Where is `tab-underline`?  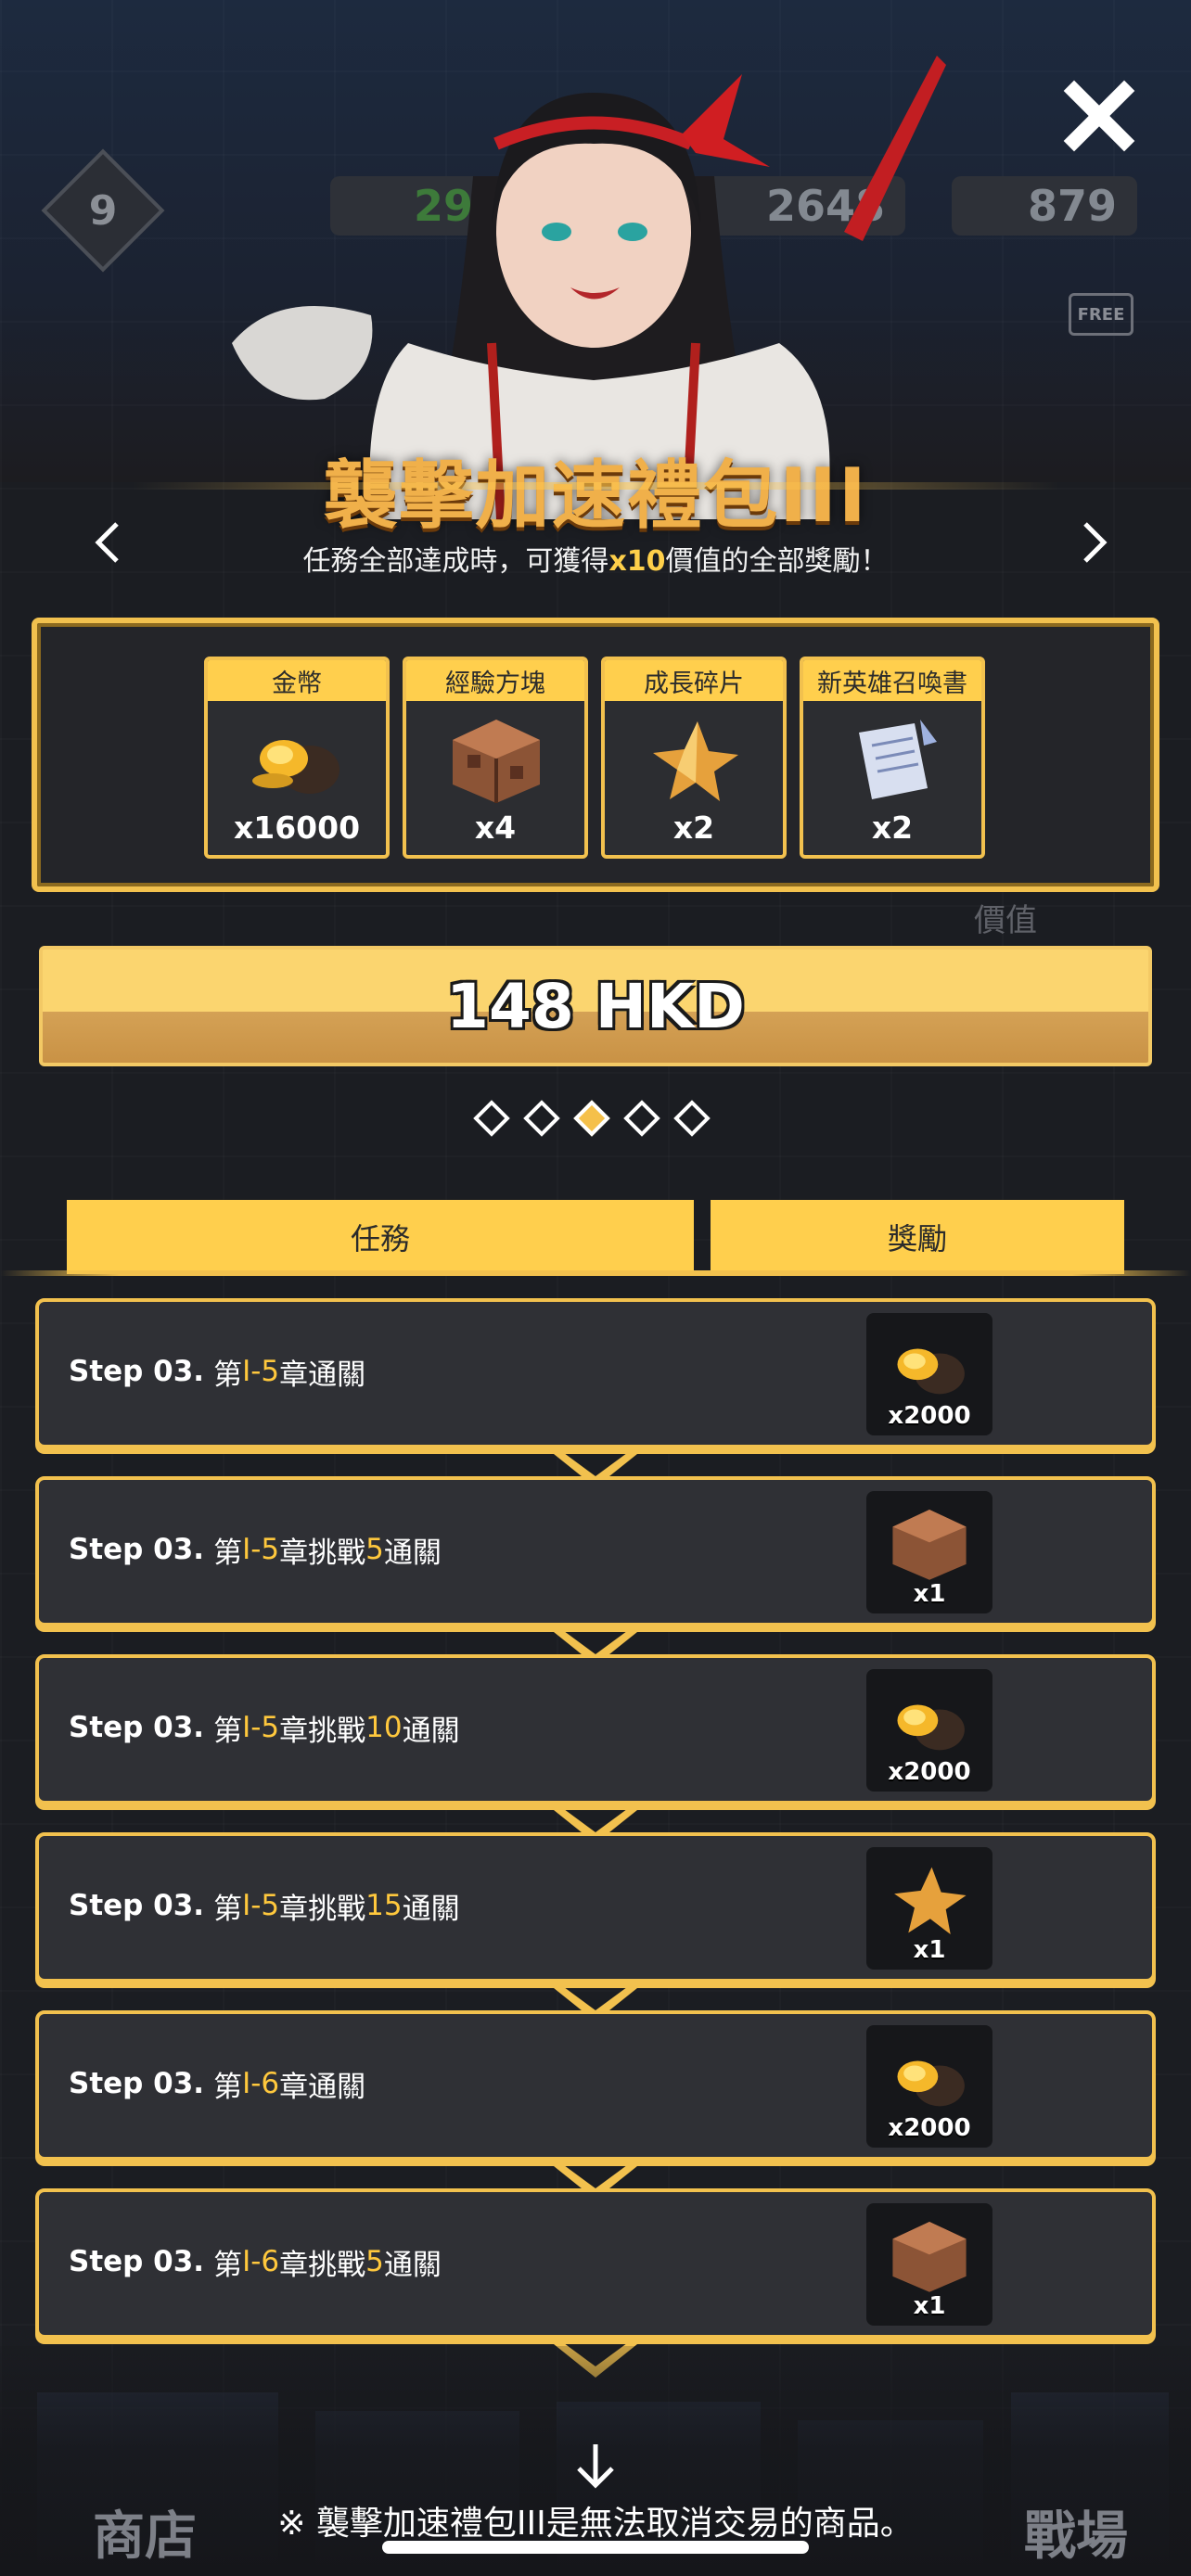 tab-underline is located at coordinates (595, 1273).